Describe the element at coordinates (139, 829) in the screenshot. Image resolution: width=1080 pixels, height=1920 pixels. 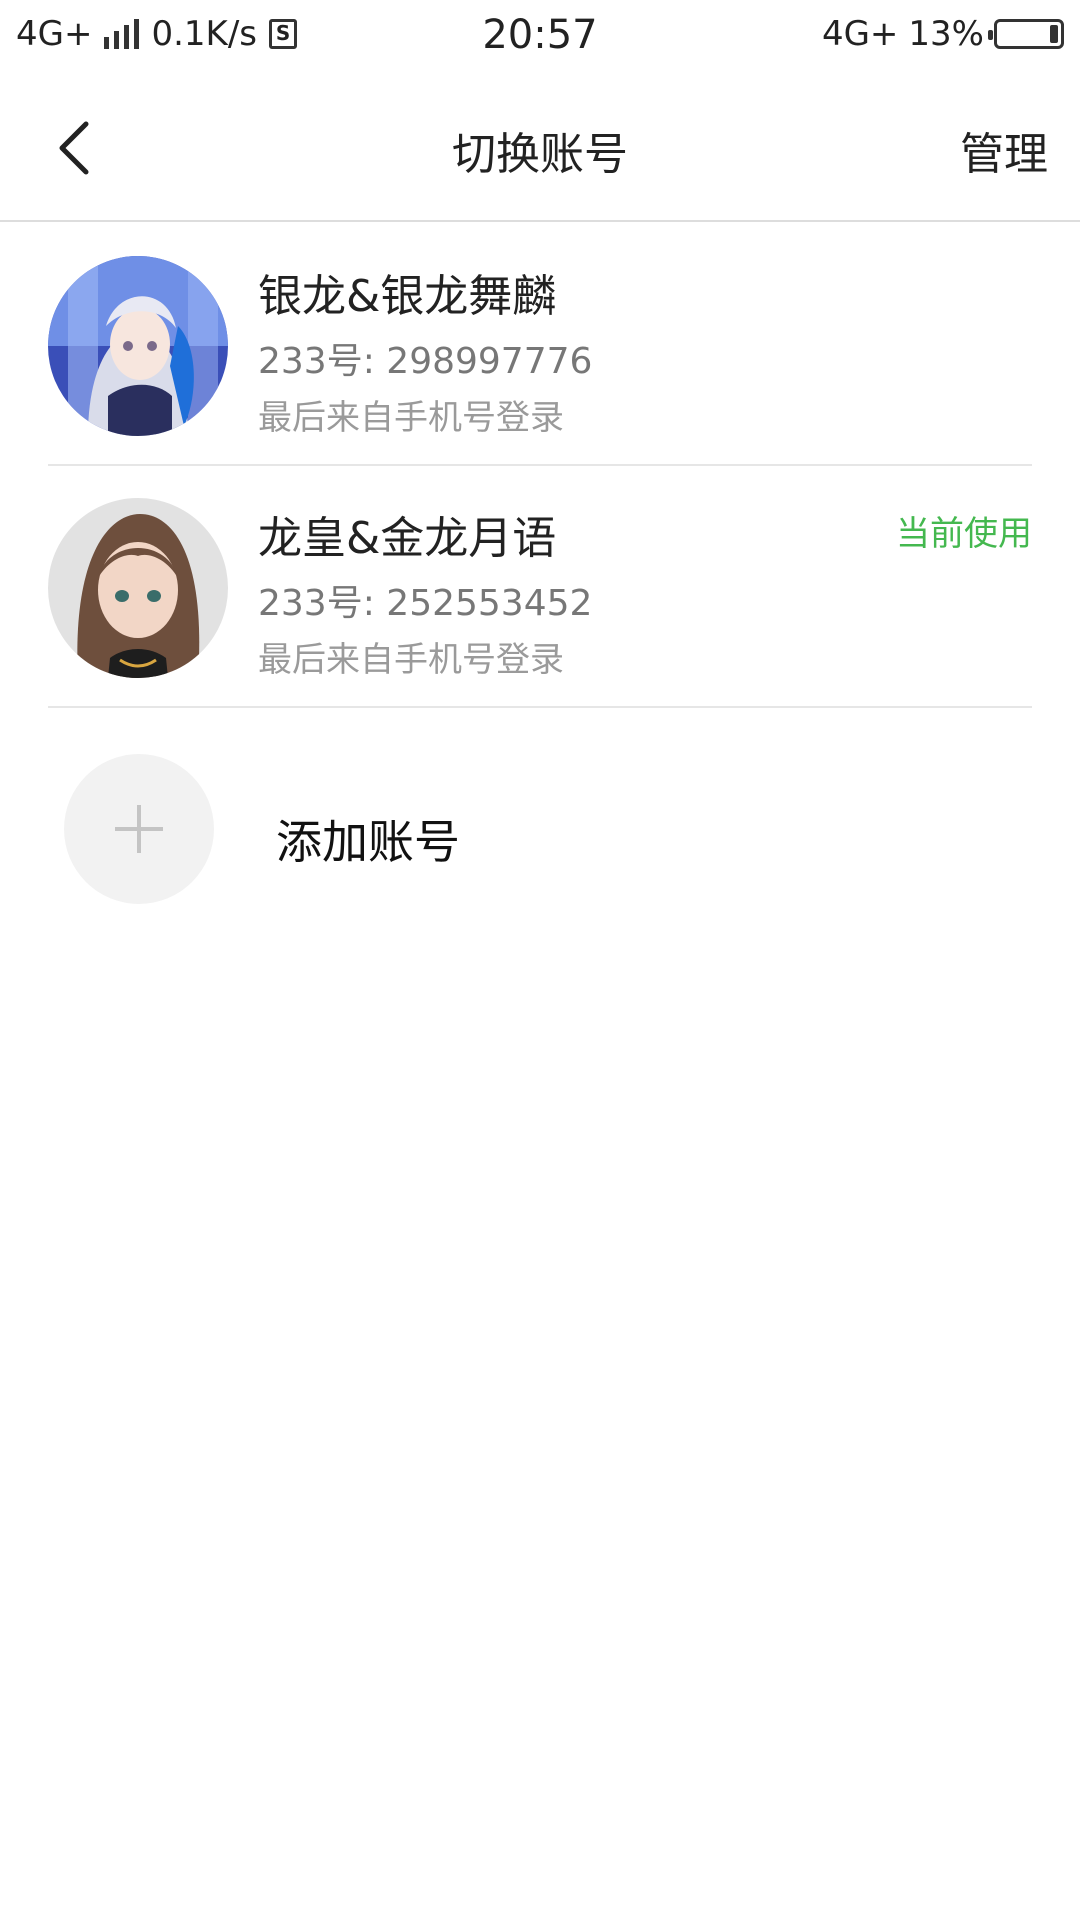
I see `plus-icon` at that location.